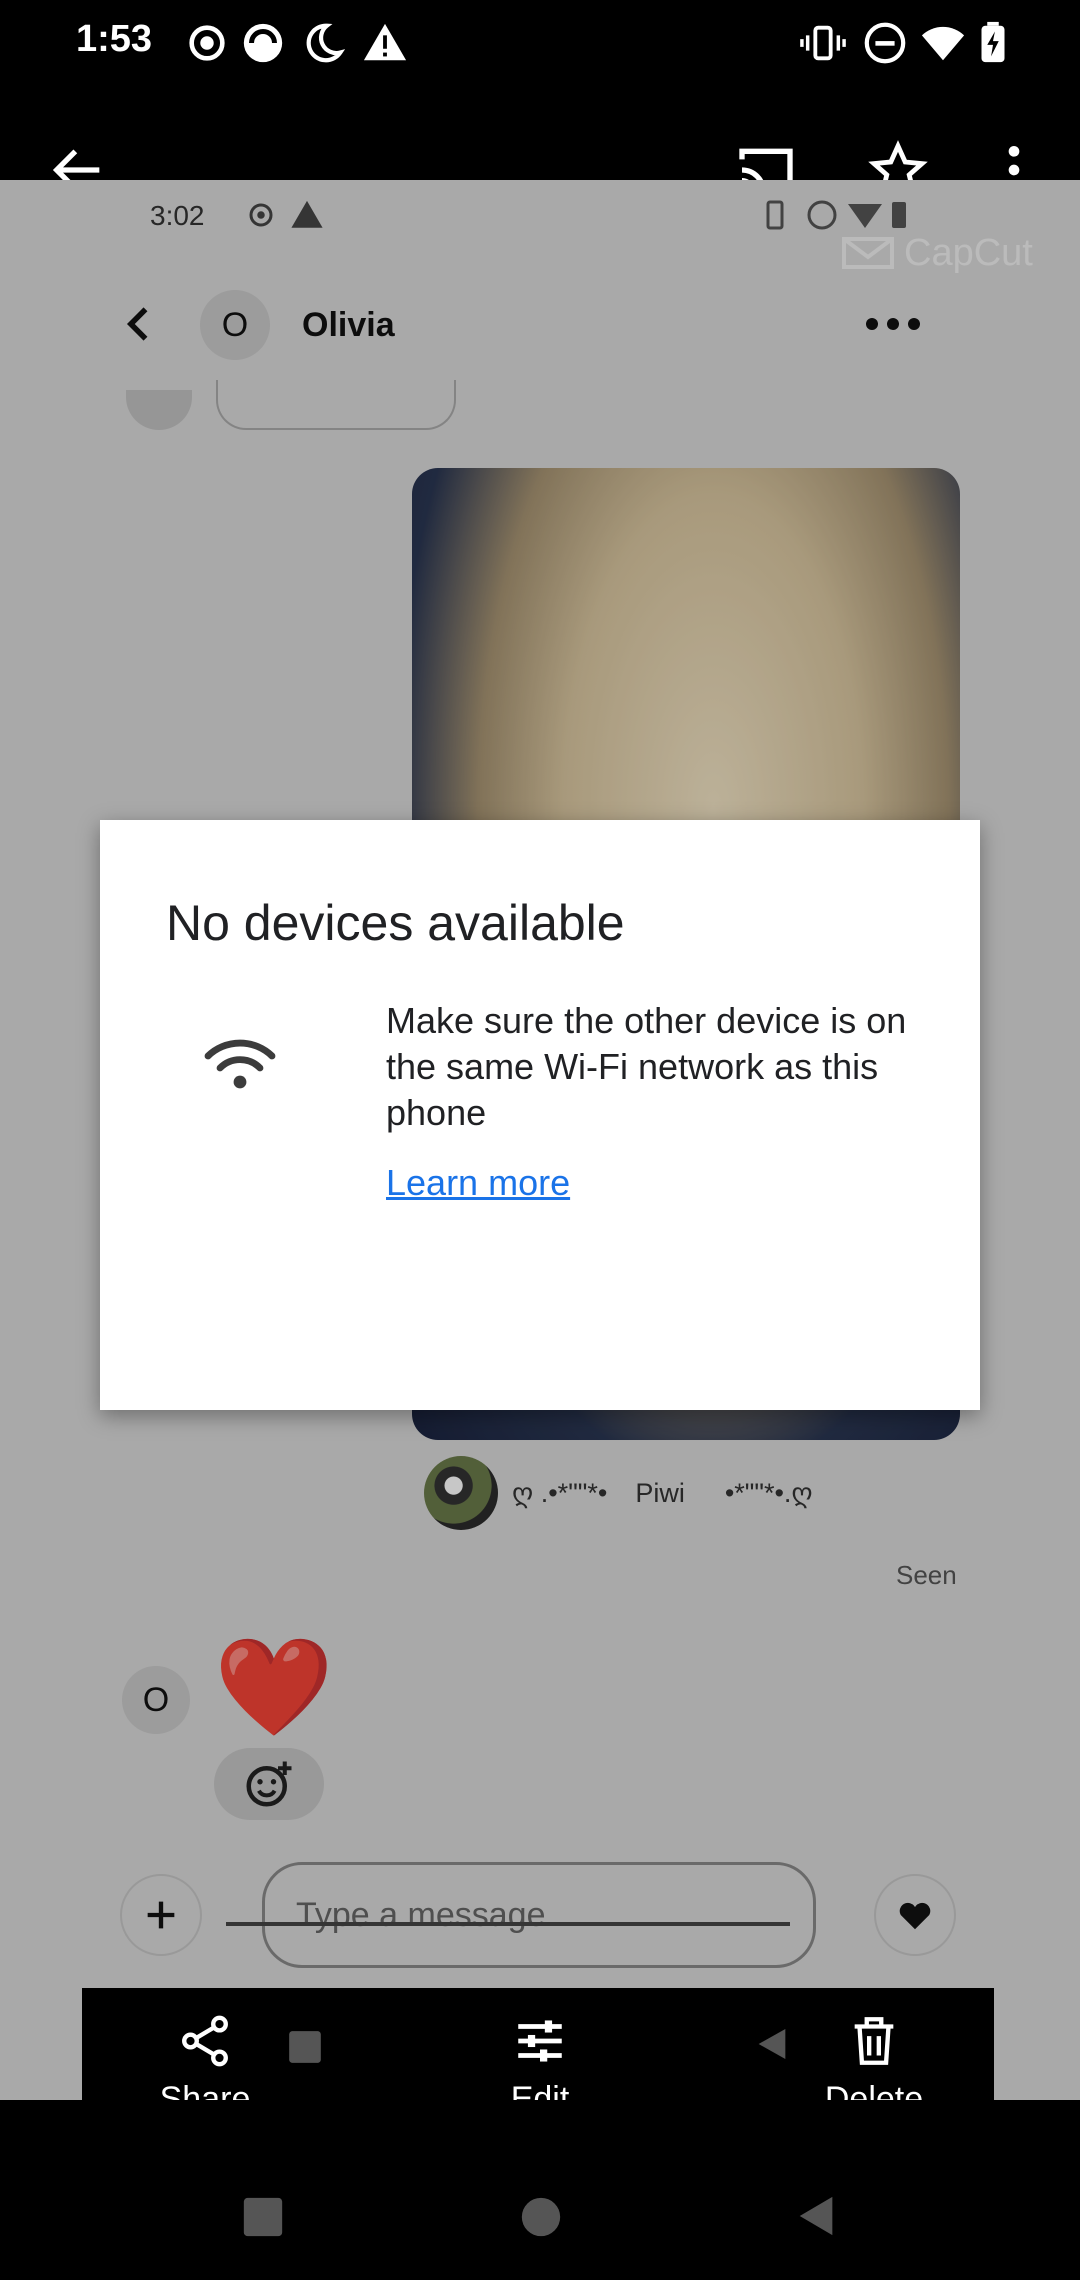  What do you see at coordinates (874, 2041) in the screenshot?
I see `trash-icon` at bounding box center [874, 2041].